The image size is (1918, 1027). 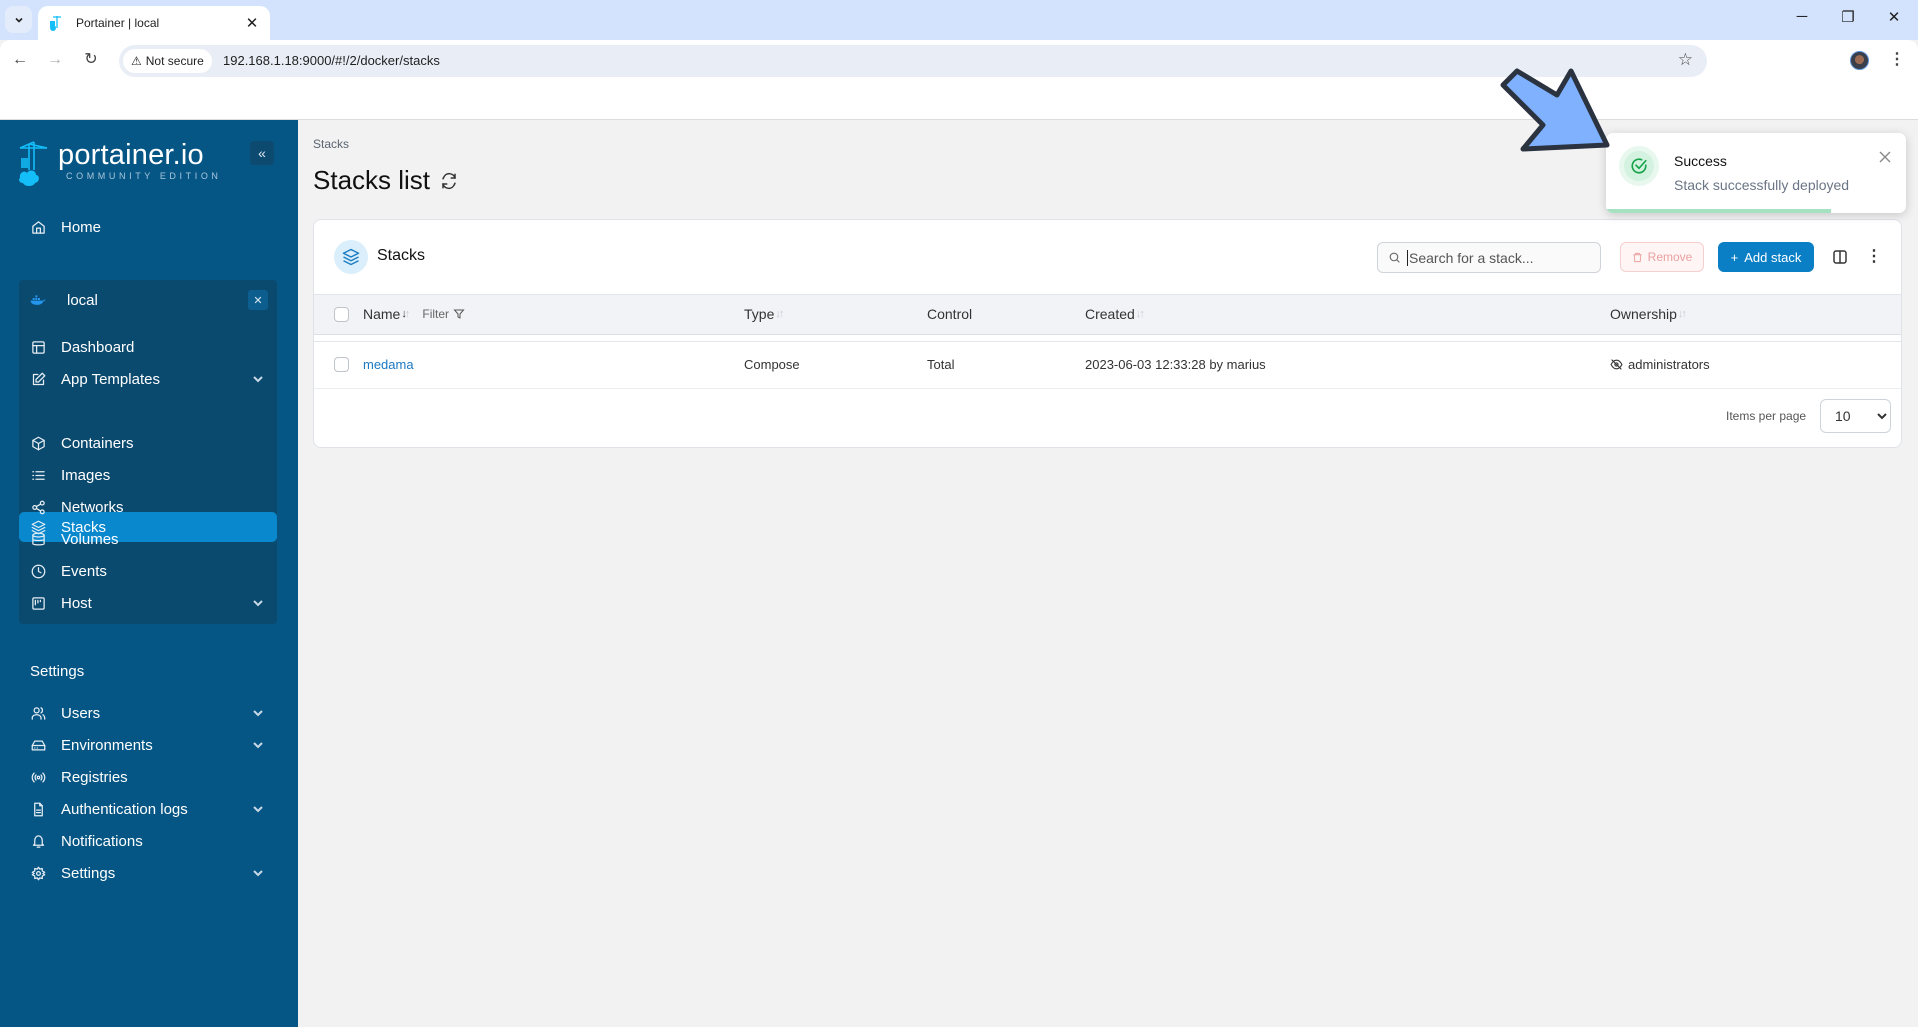 What do you see at coordinates (443, 314) in the screenshot?
I see `filter-button: Filter` at bounding box center [443, 314].